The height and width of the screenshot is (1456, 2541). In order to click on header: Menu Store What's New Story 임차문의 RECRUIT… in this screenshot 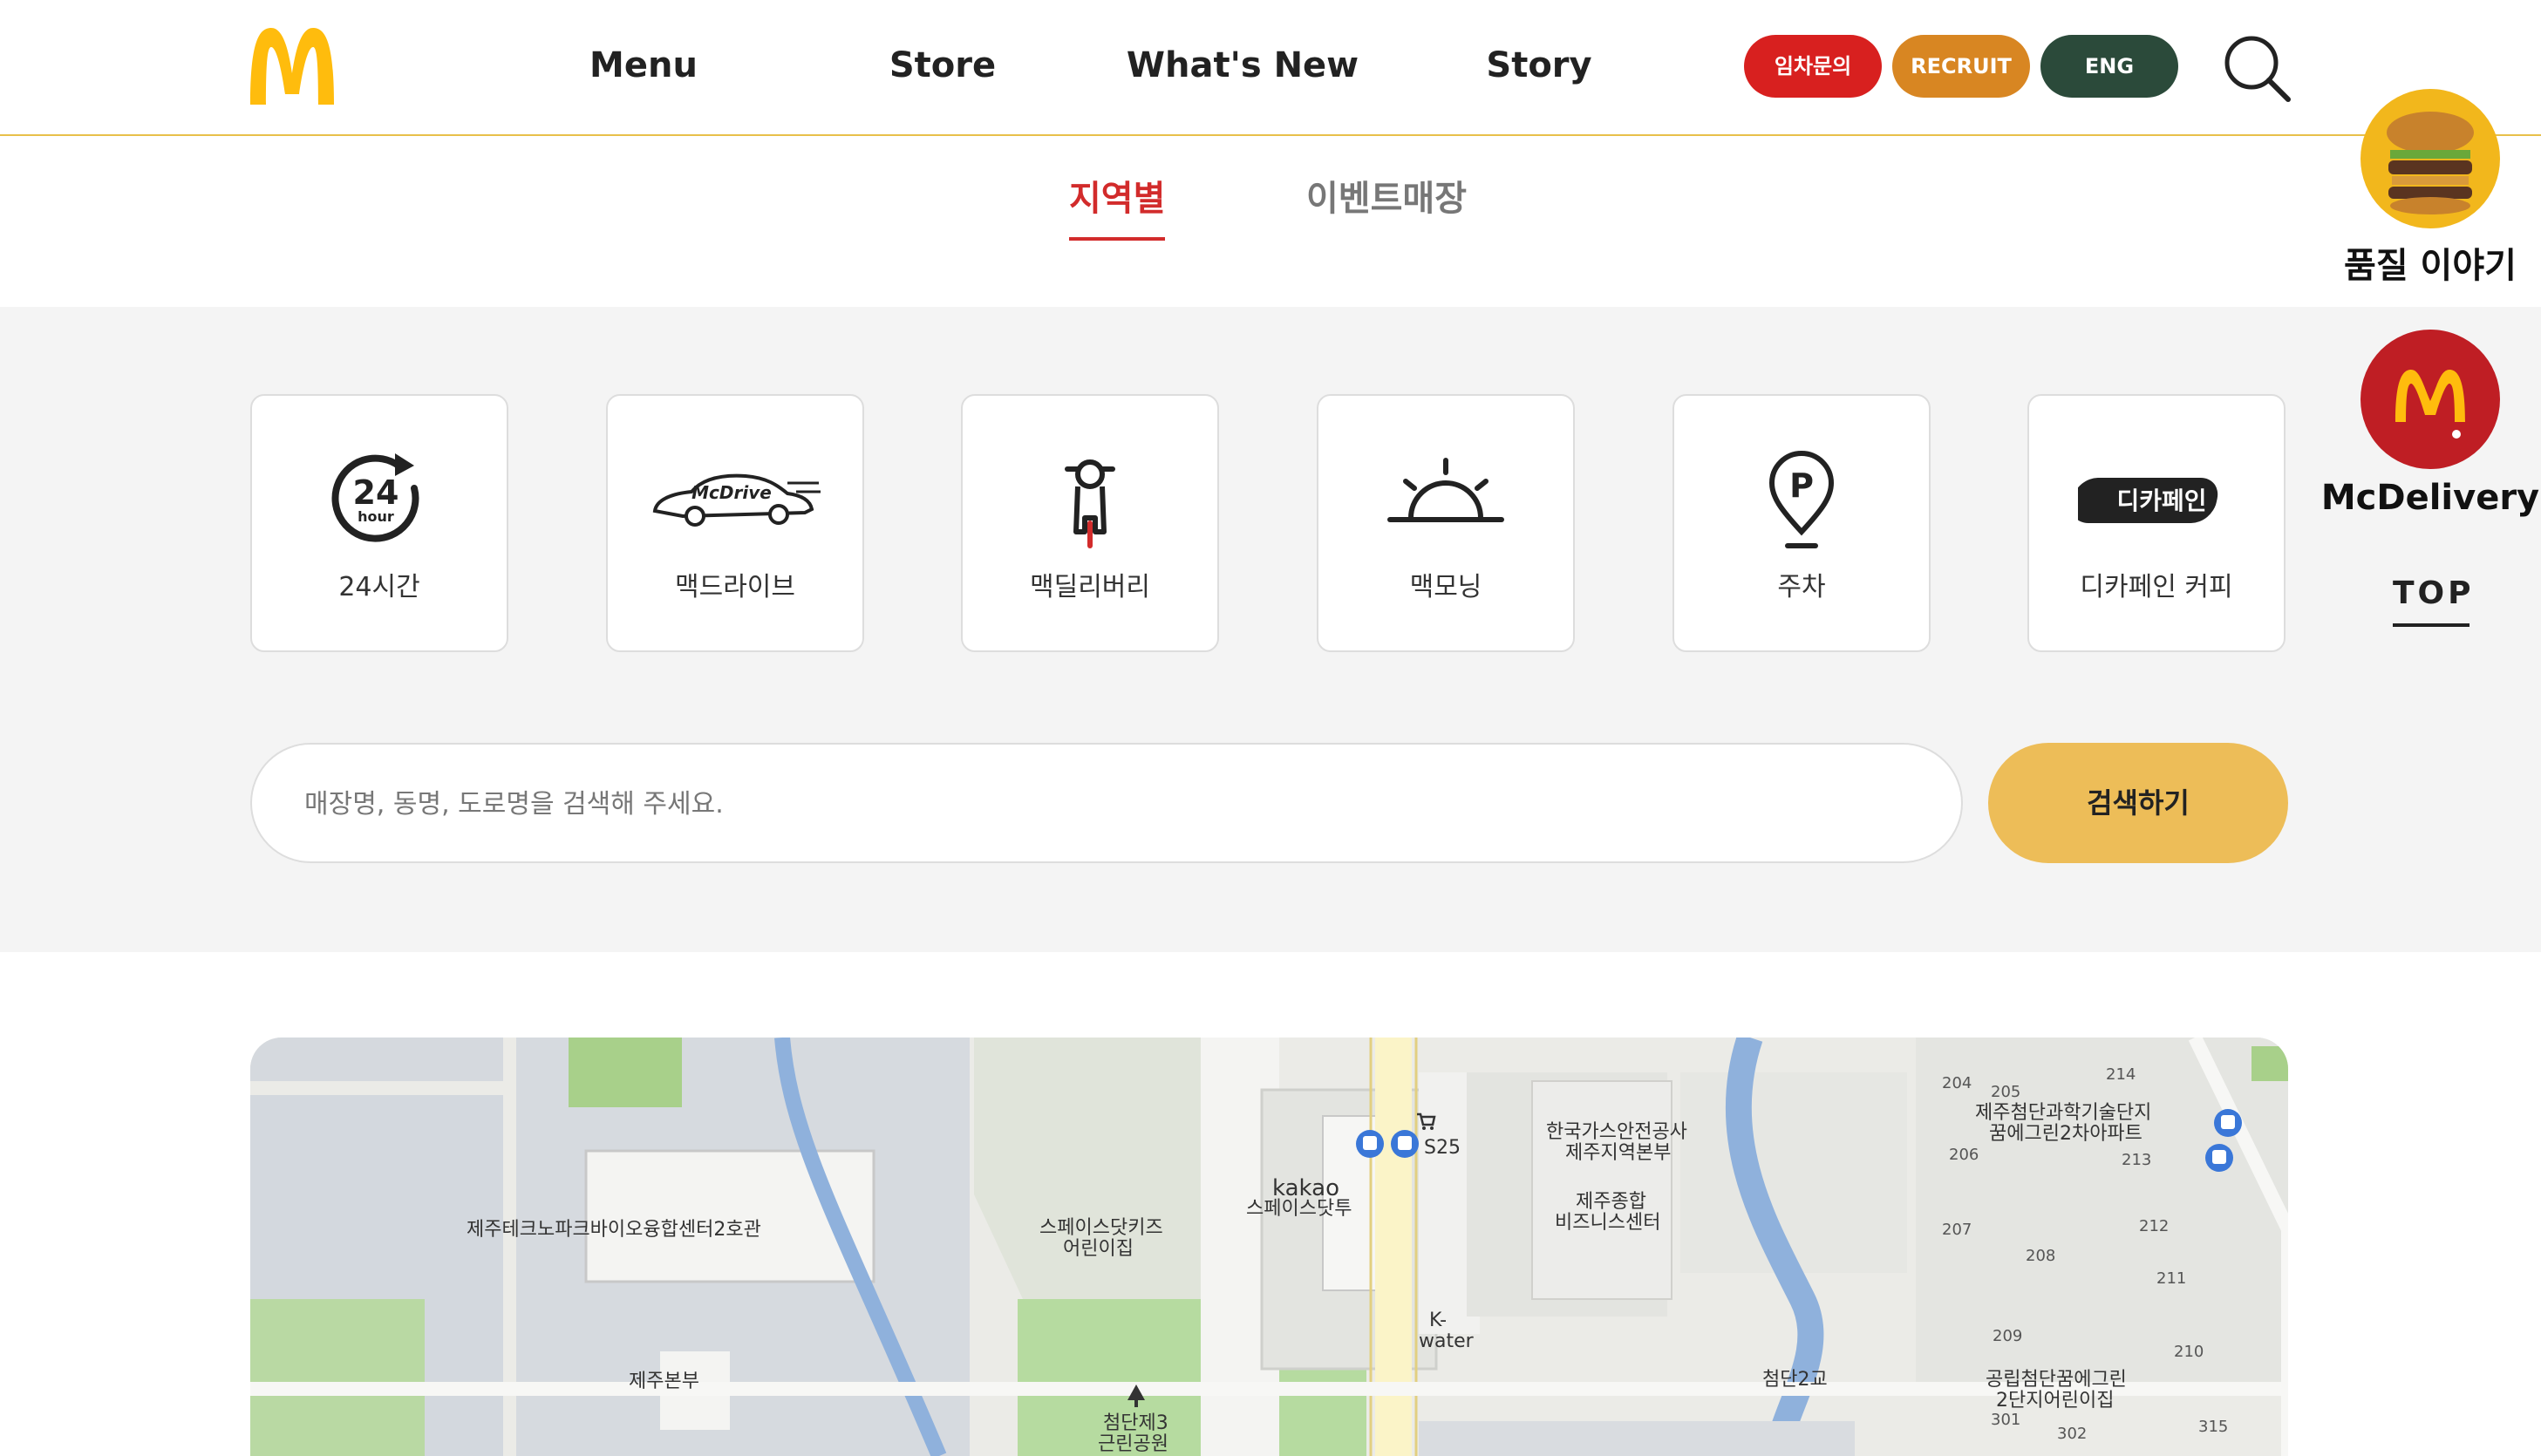, I will do `click(1270, 68)`.